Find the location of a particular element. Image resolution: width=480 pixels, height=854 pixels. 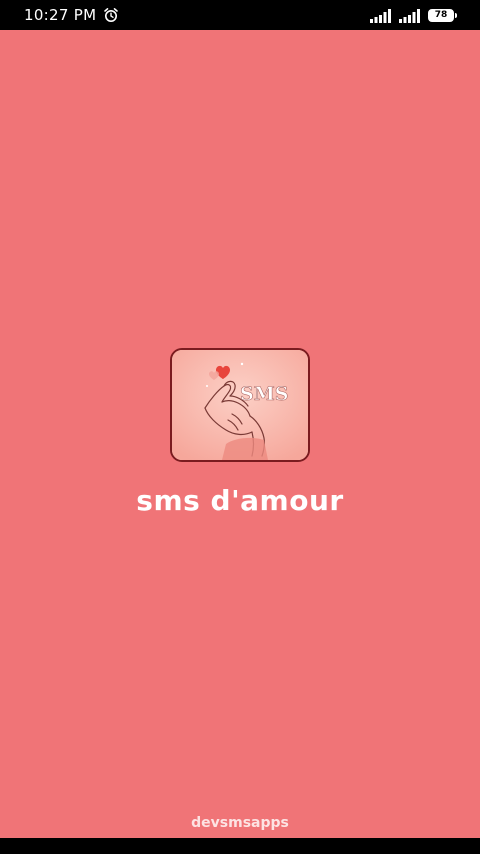

battery-icon: 78 is located at coordinates (442, 15).